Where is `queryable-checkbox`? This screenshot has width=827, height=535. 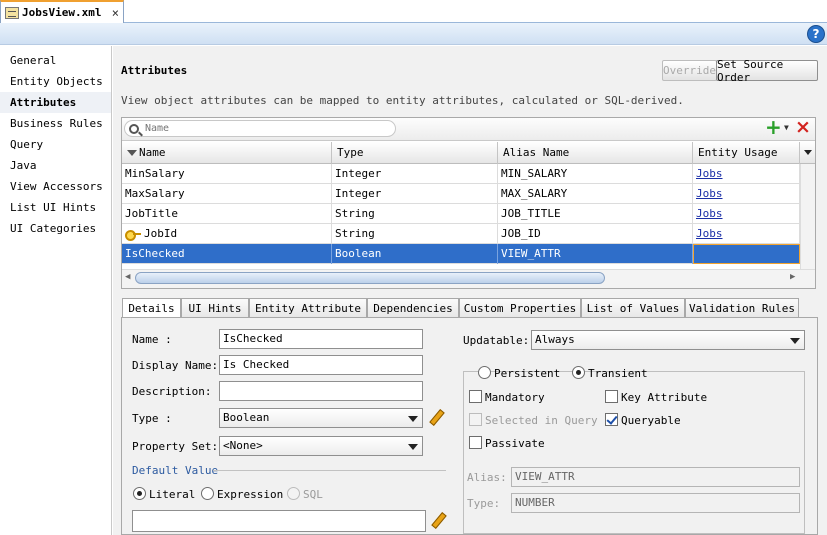 queryable-checkbox is located at coordinates (611, 419).